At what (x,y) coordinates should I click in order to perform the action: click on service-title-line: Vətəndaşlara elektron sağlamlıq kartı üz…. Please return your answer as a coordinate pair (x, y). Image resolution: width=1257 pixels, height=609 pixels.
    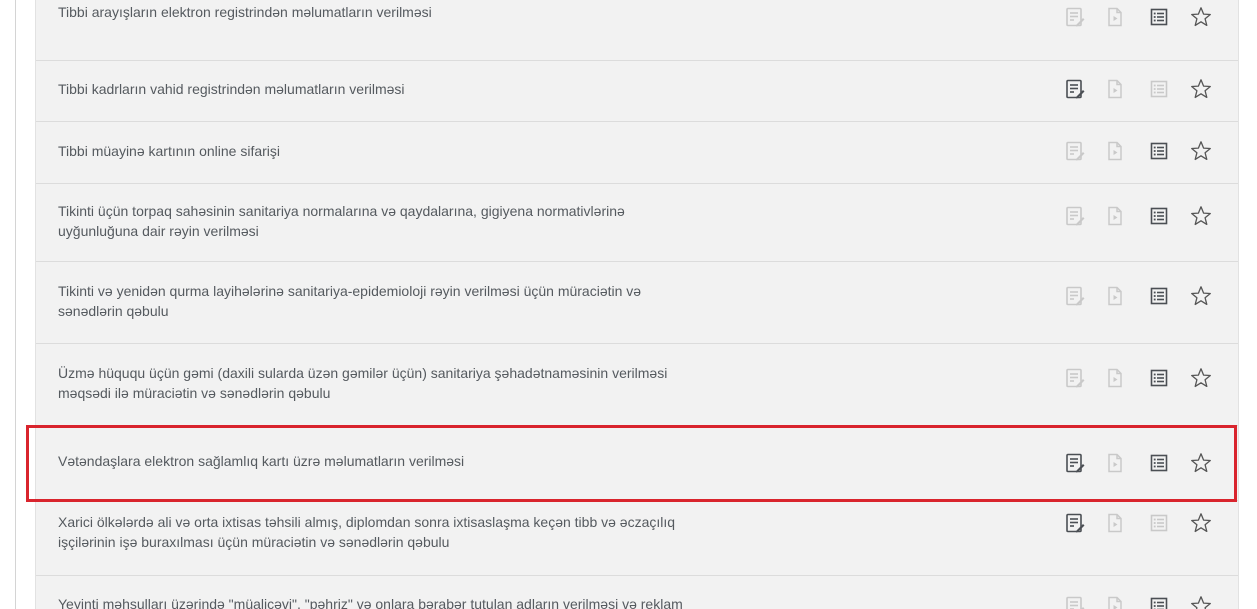
    Looking at the image, I should click on (261, 461).